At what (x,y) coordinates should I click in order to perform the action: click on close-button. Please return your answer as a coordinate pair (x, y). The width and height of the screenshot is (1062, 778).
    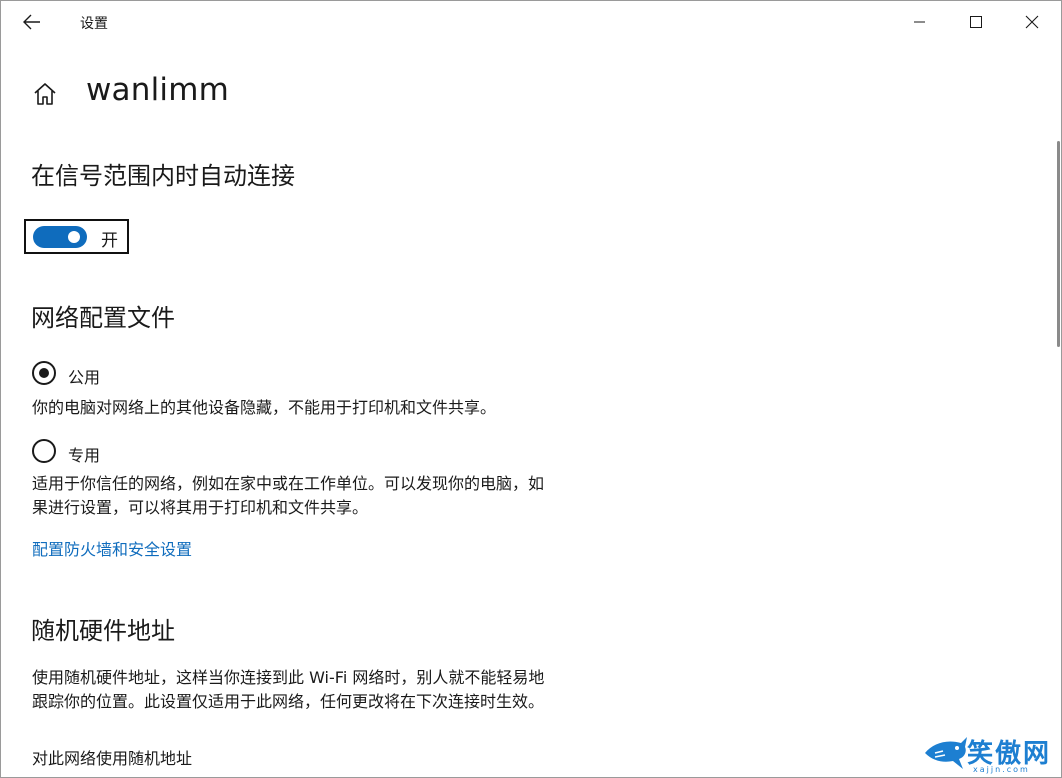
    Looking at the image, I should click on (1032, 22).